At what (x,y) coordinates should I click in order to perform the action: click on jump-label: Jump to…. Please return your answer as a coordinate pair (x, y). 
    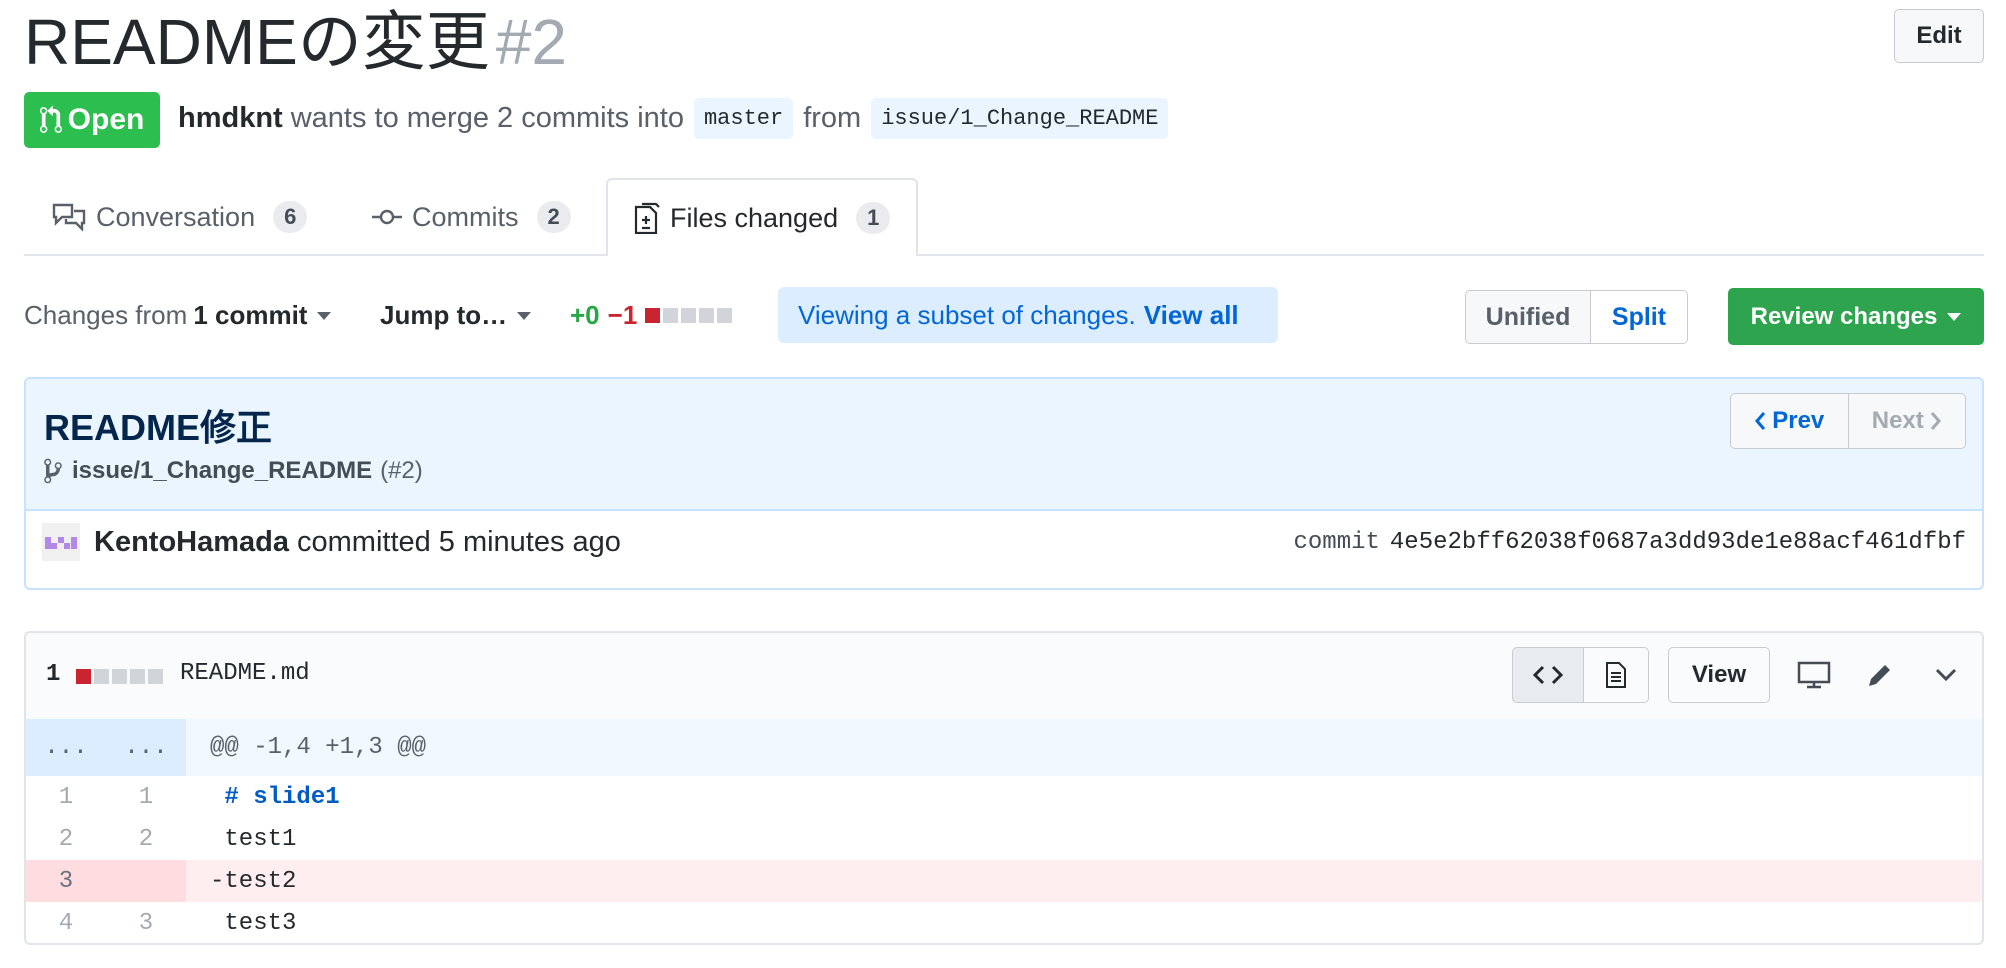
    Looking at the image, I should click on (444, 315).